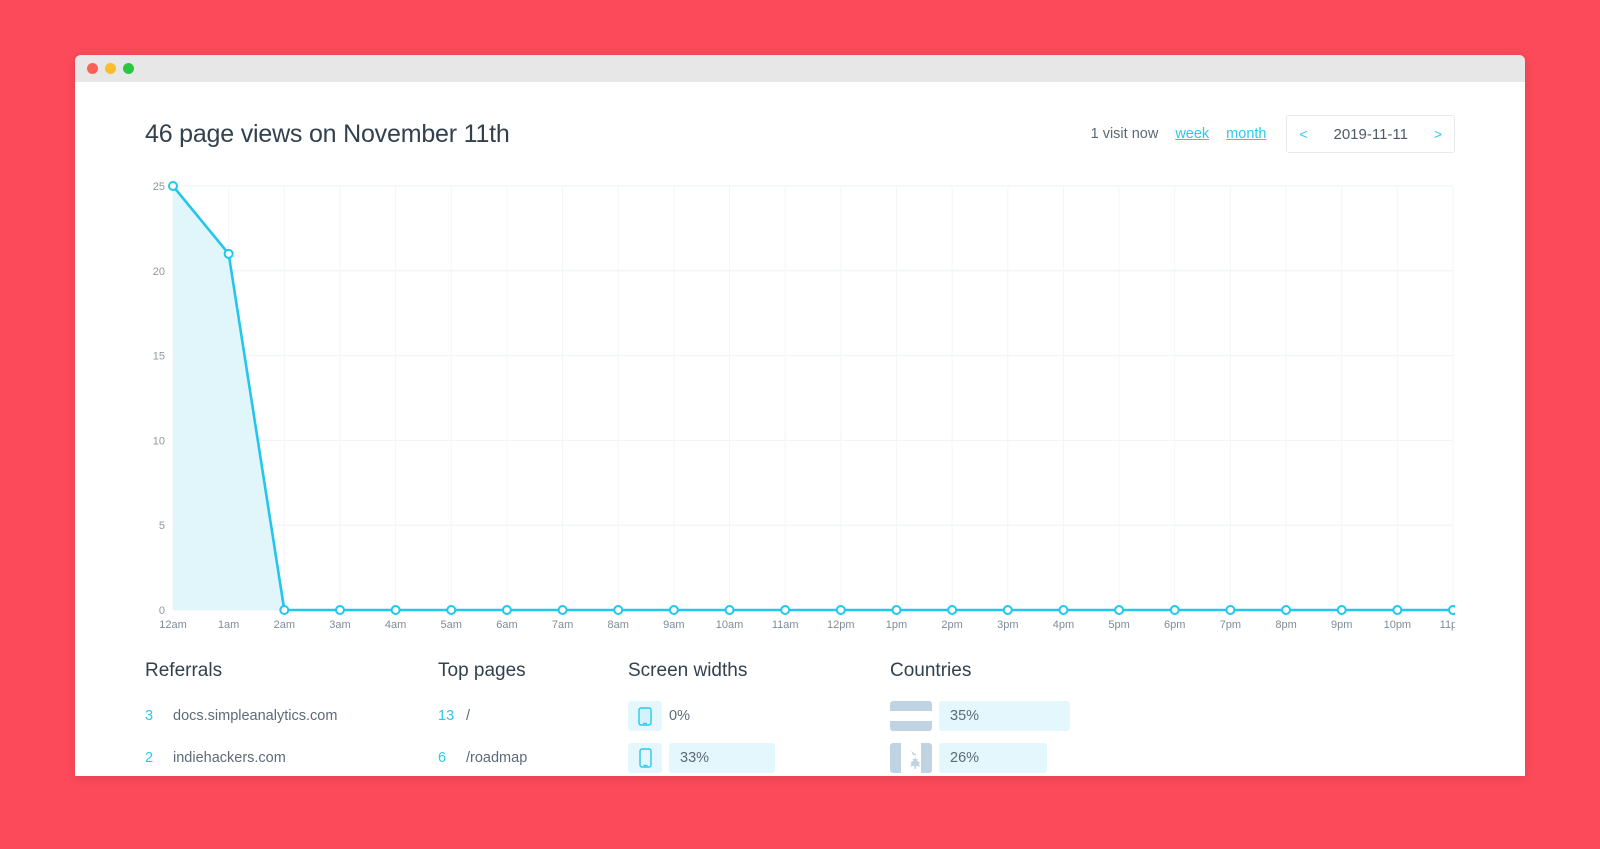 This screenshot has height=849, width=1600. Describe the element at coordinates (1192, 134) in the screenshot. I see `period-week-link: week` at that location.